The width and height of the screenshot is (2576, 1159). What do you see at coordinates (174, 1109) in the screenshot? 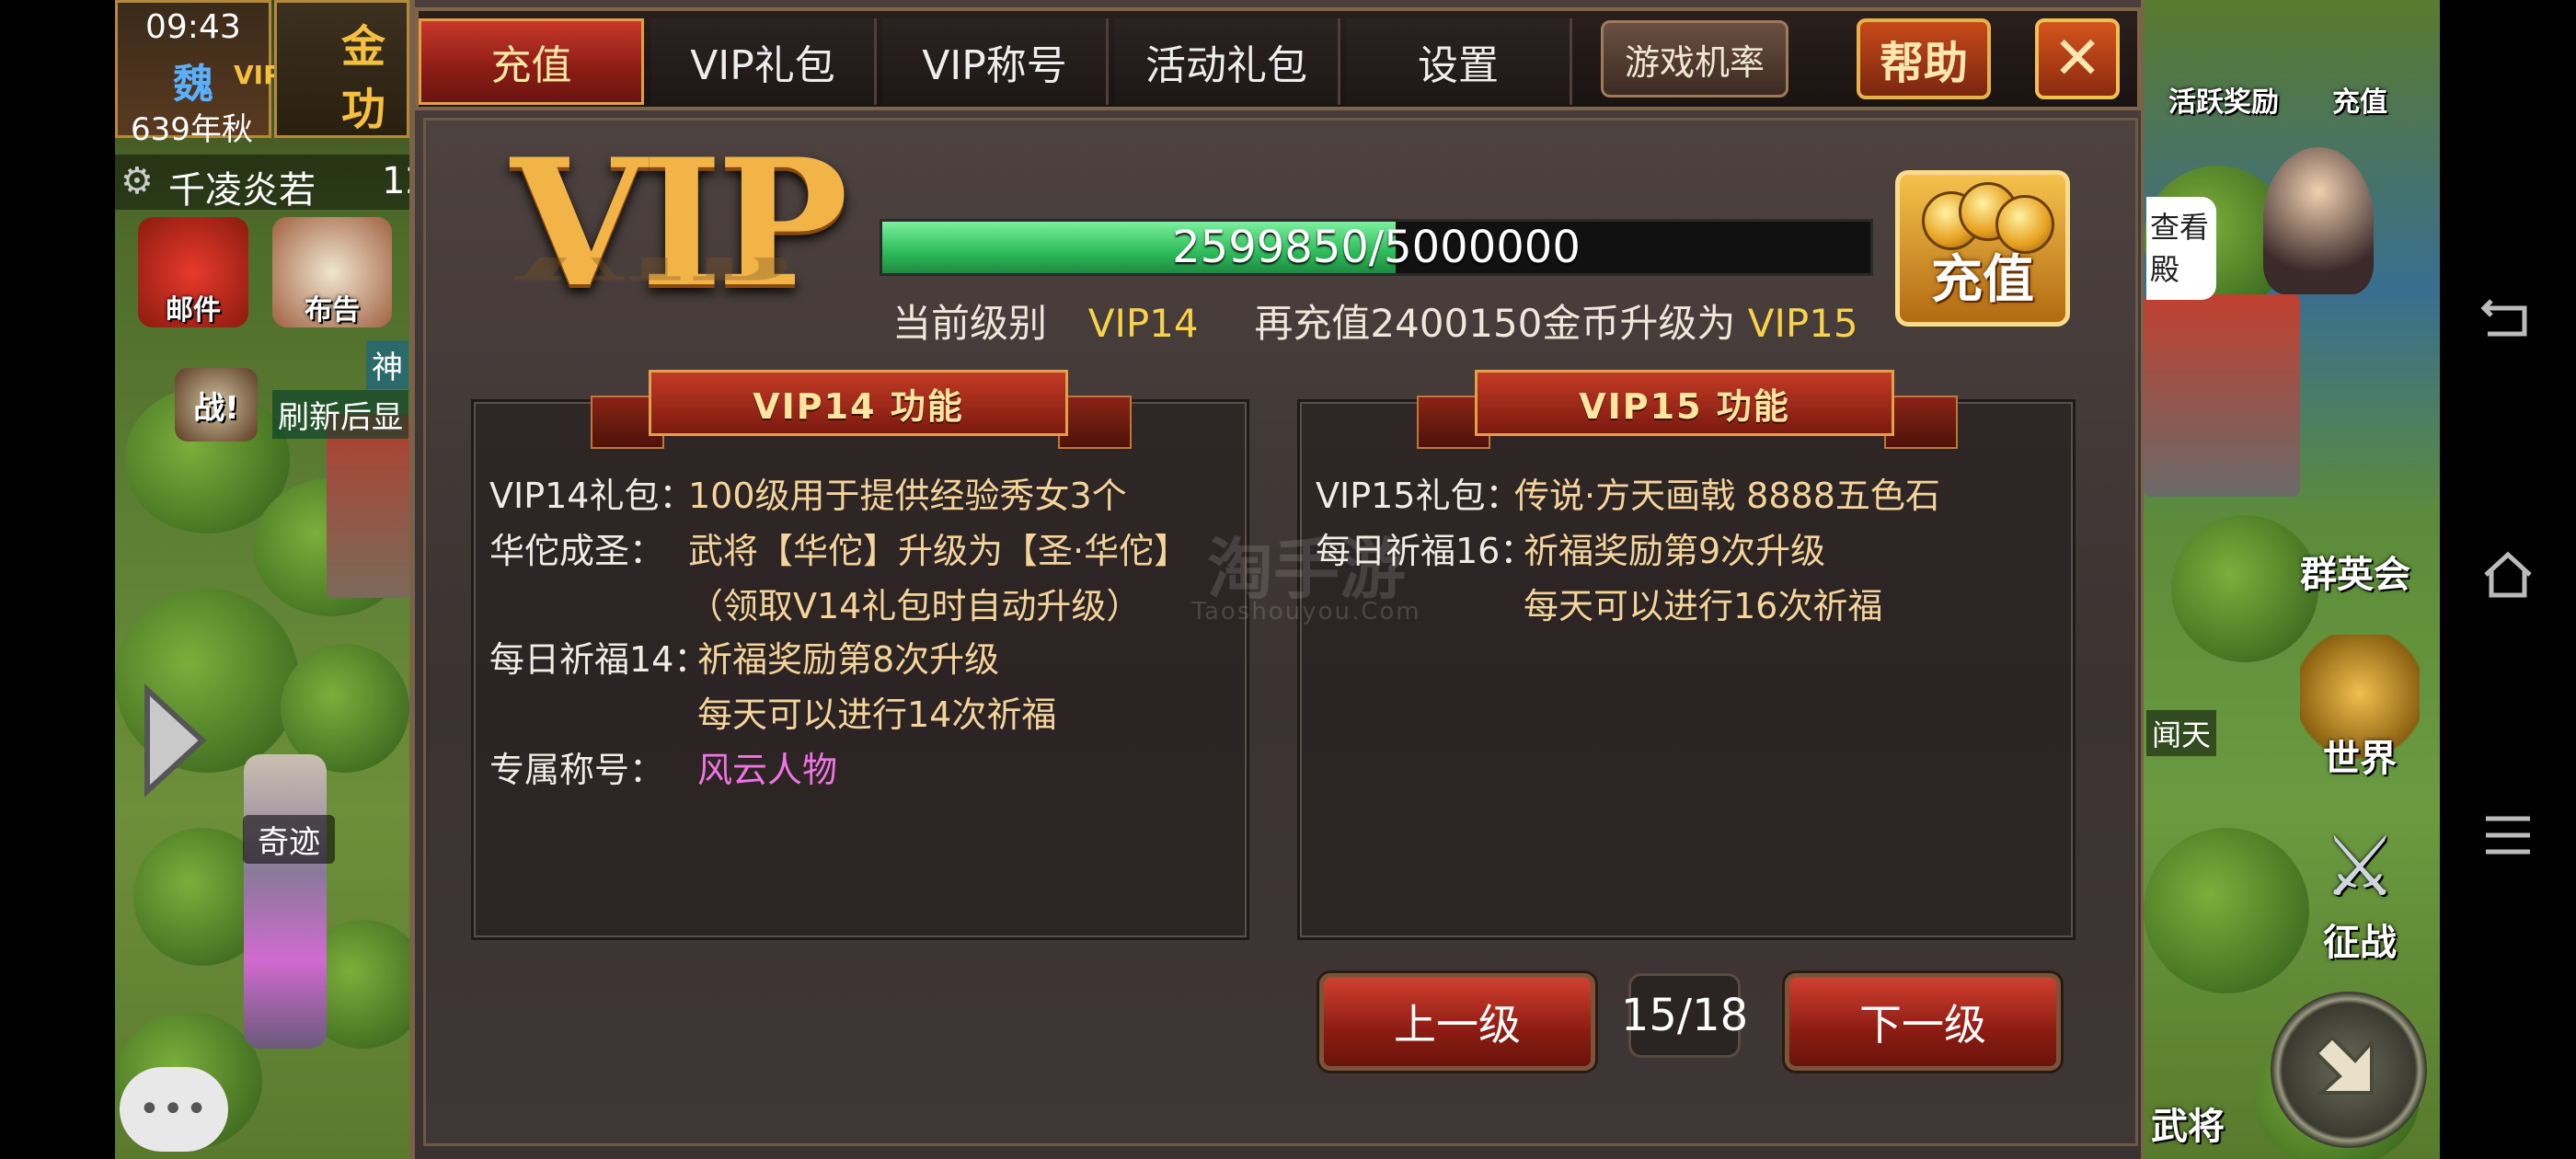
I see `chat-bubble-icon: •••` at bounding box center [174, 1109].